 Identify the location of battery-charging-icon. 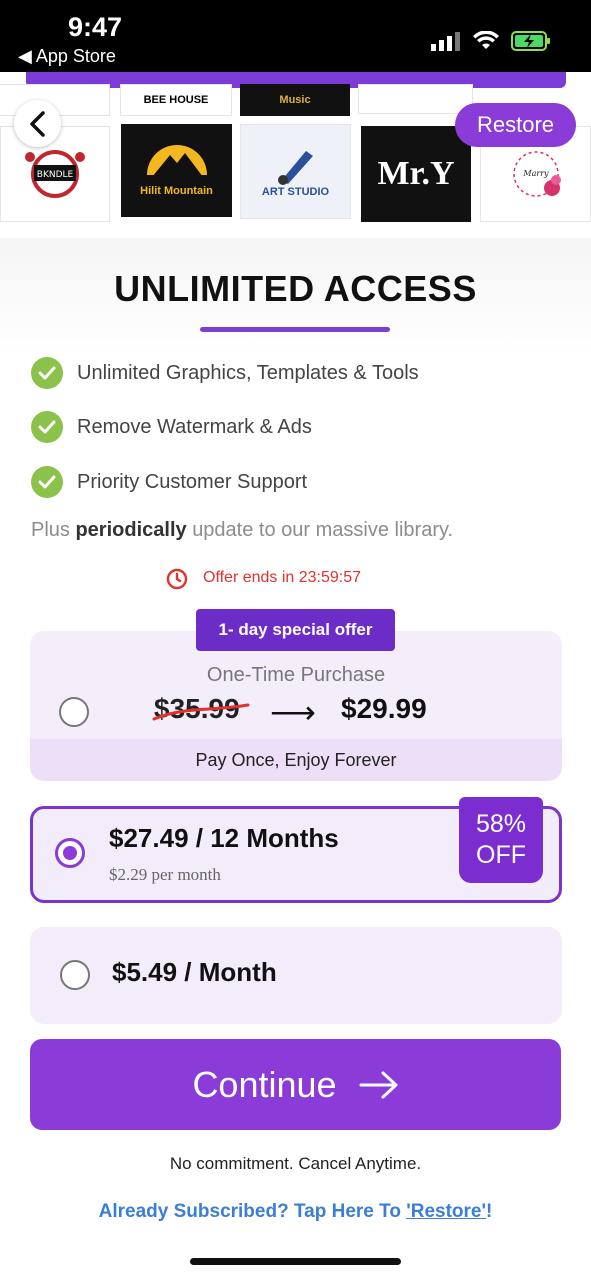
(530, 41).